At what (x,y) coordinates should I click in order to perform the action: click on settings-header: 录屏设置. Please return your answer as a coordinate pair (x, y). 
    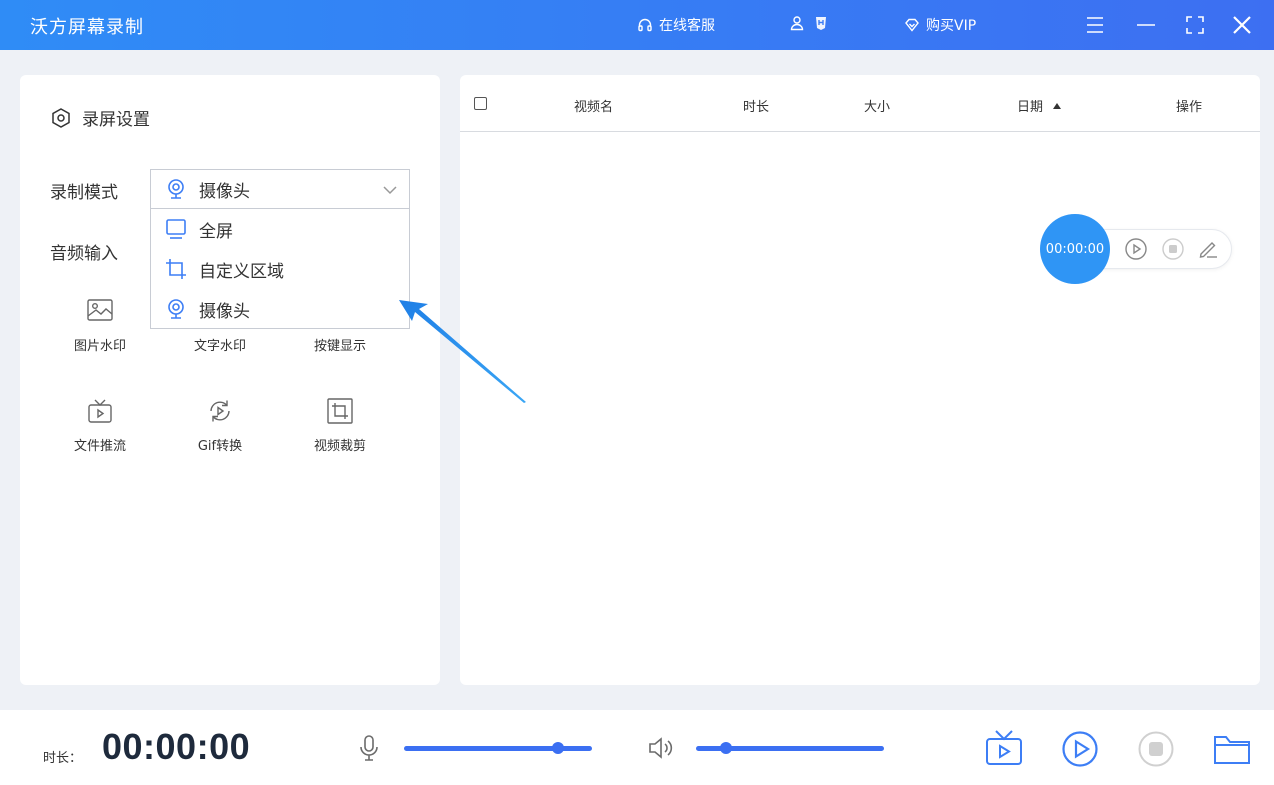
    Looking at the image, I should click on (100, 117).